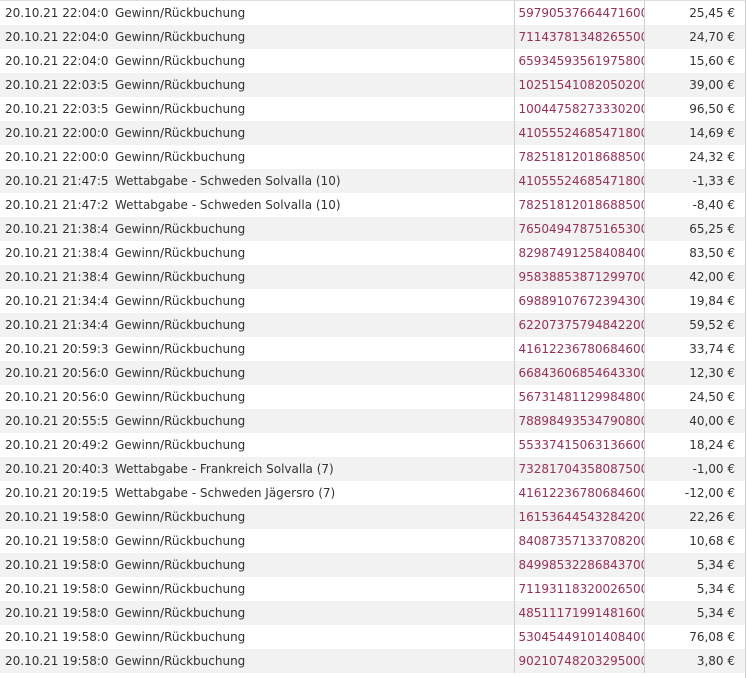 This screenshot has width=747, height=678. What do you see at coordinates (579, 37) in the screenshot?
I see `reference-link: 711437813482655001` at bounding box center [579, 37].